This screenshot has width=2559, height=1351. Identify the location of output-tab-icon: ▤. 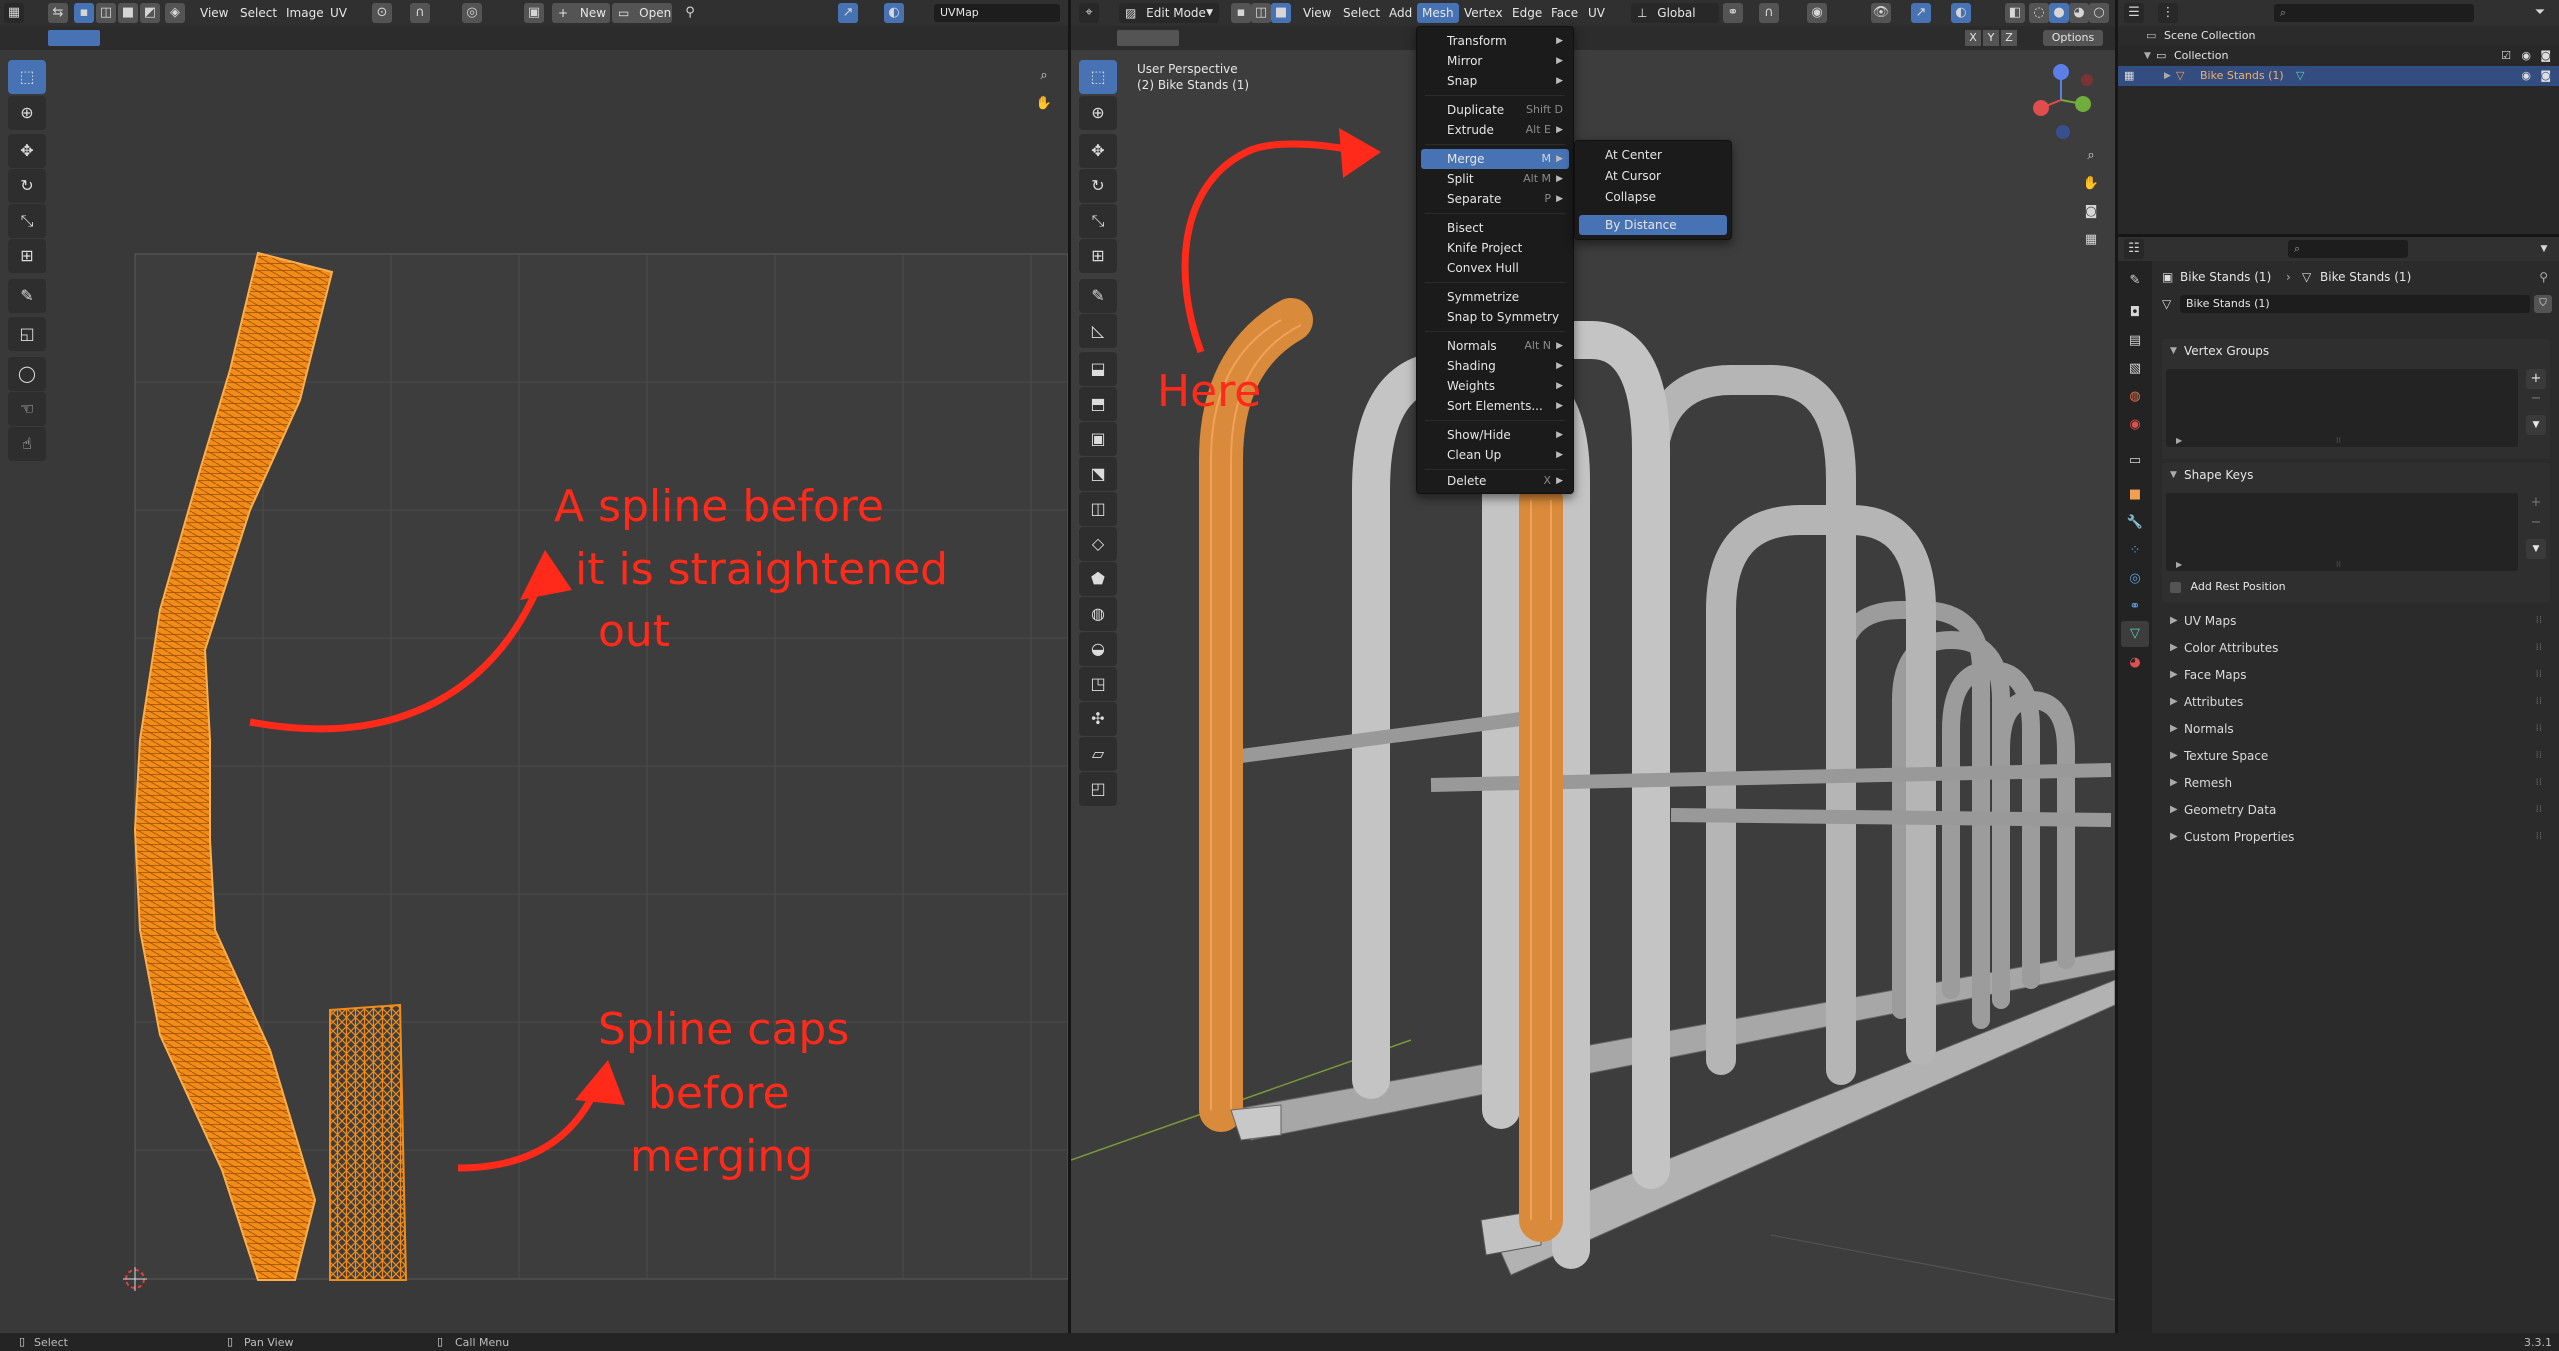
(2135, 341).